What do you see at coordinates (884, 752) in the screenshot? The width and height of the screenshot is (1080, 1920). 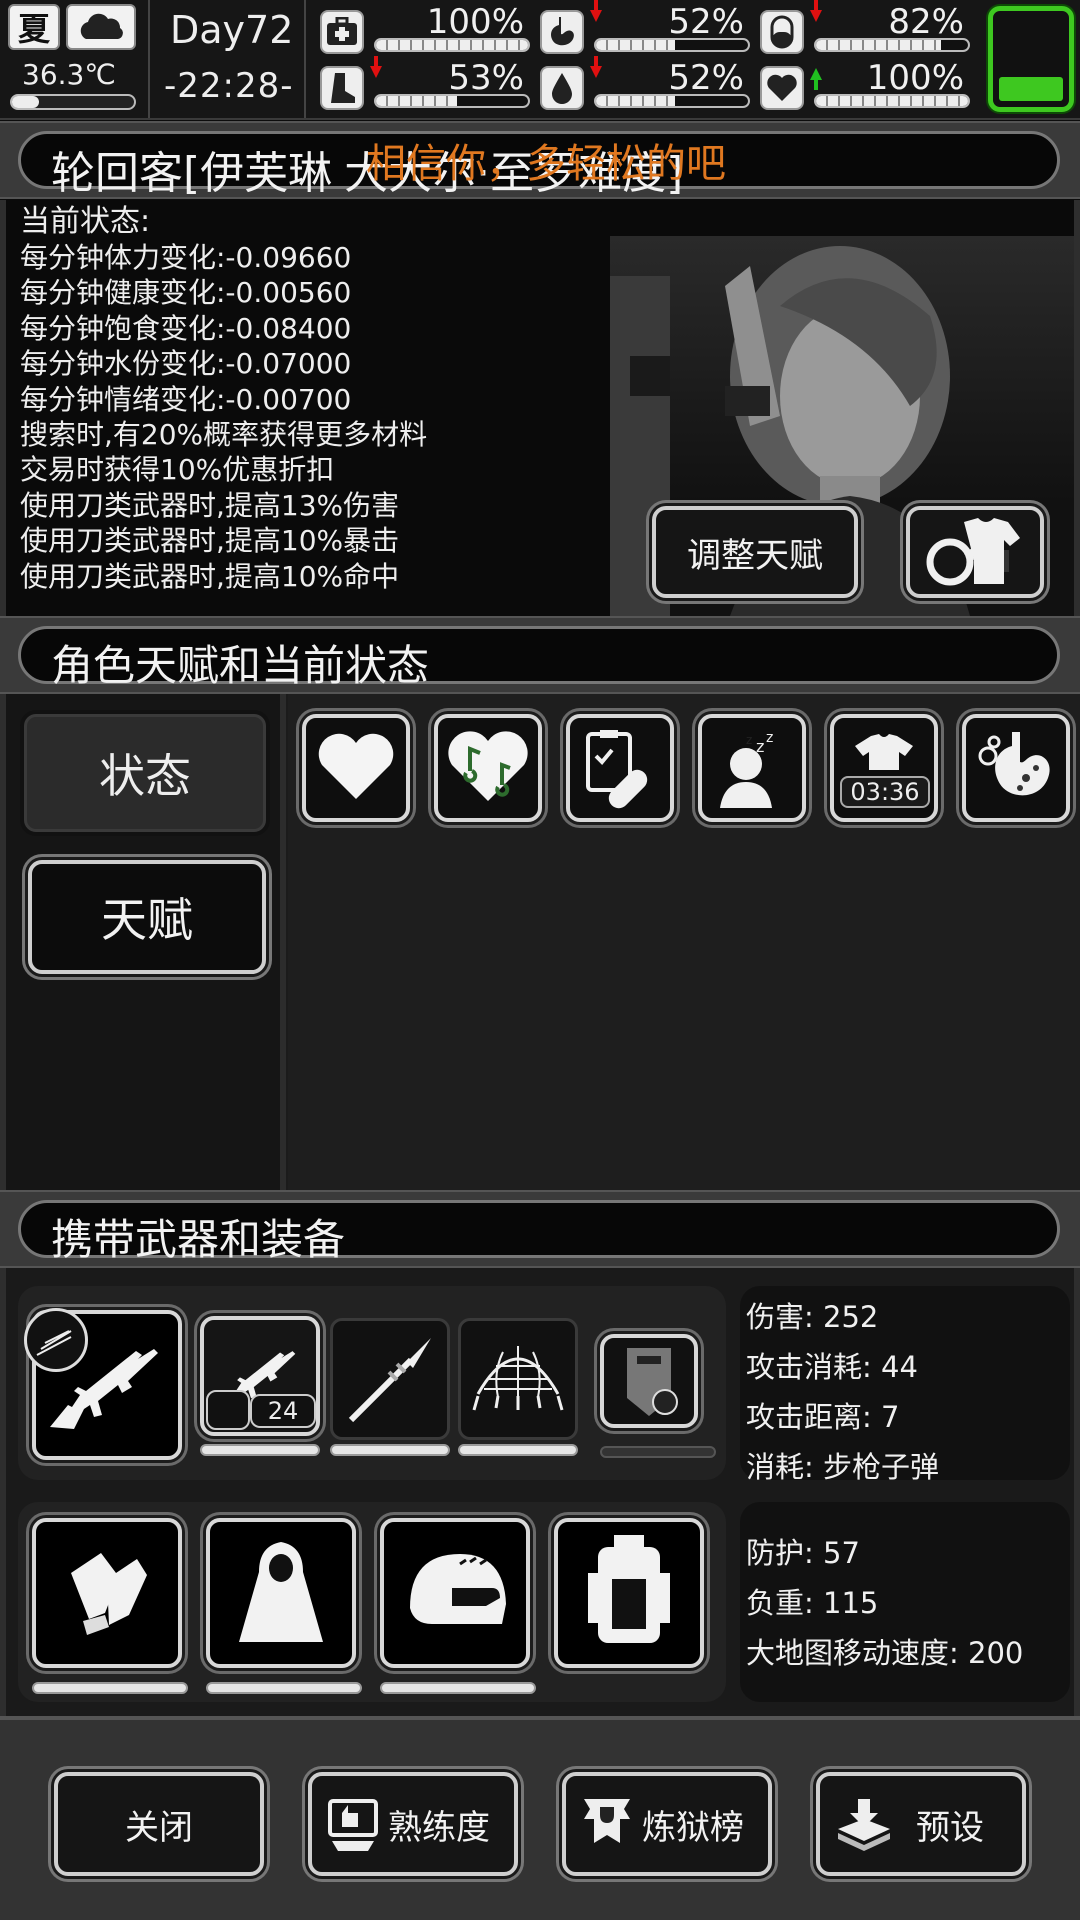 I see `shirt-icon` at bounding box center [884, 752].